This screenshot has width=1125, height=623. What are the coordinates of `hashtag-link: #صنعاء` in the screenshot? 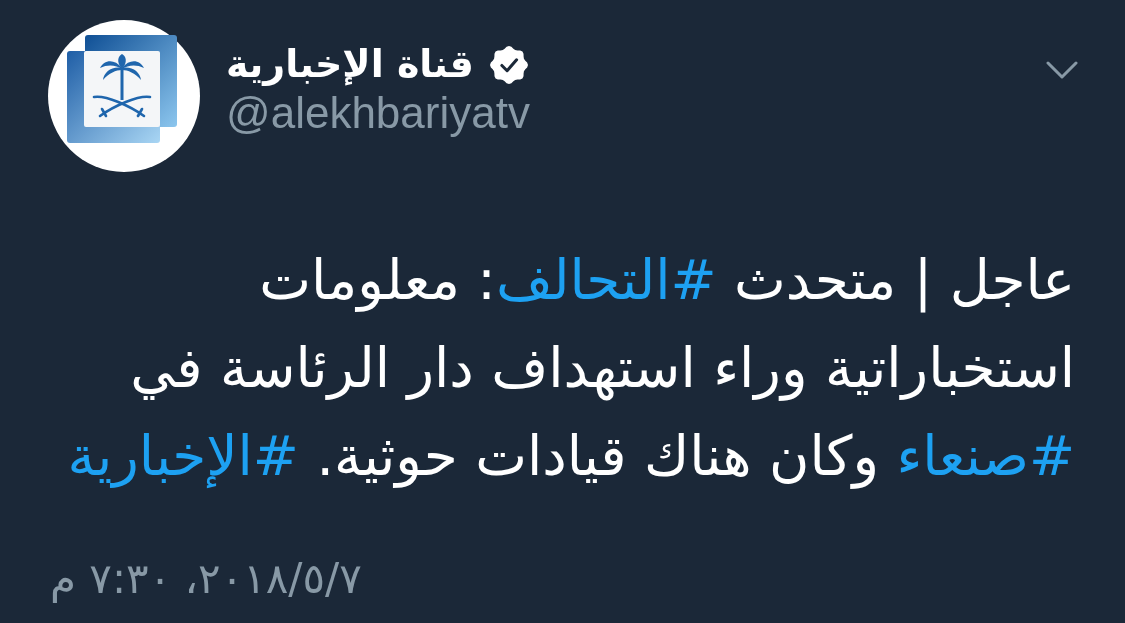 It's located at (985, 456).